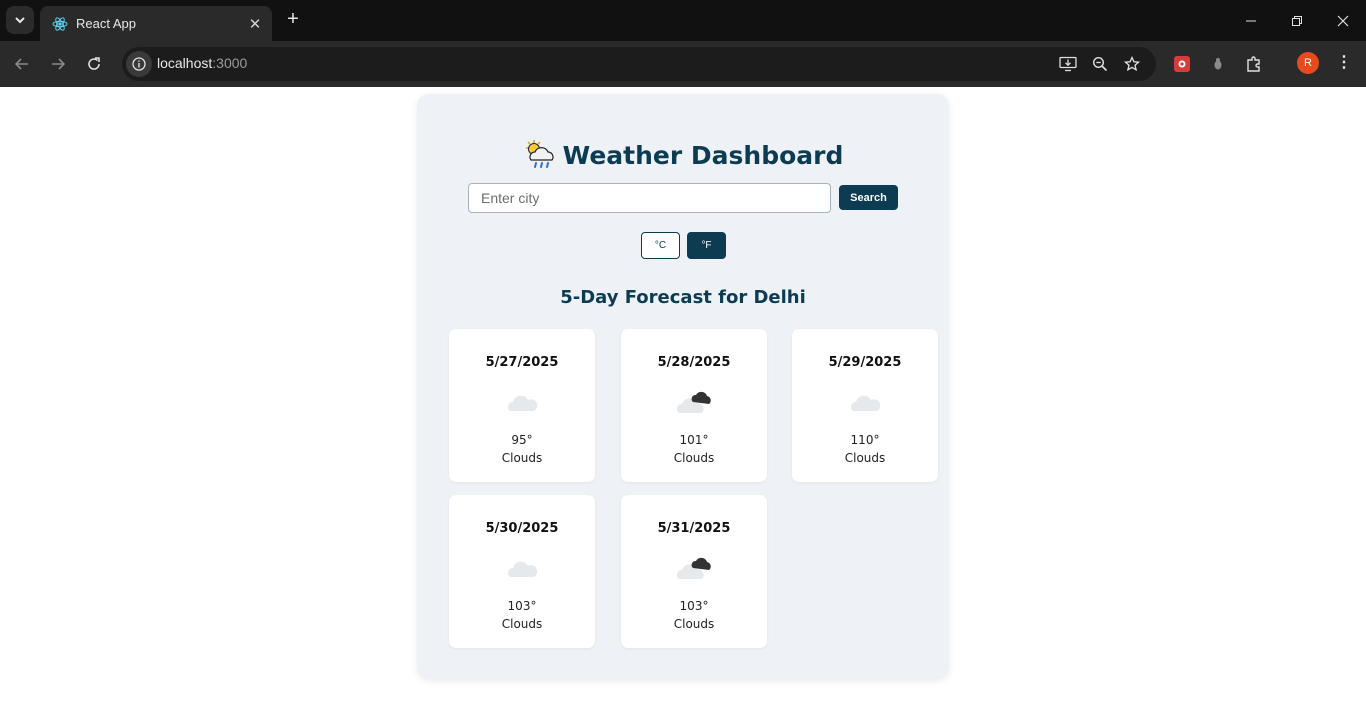 The height and width of the screenshot is (727, 1366). I want to click on new-tab-button: +, so click(293, 20).